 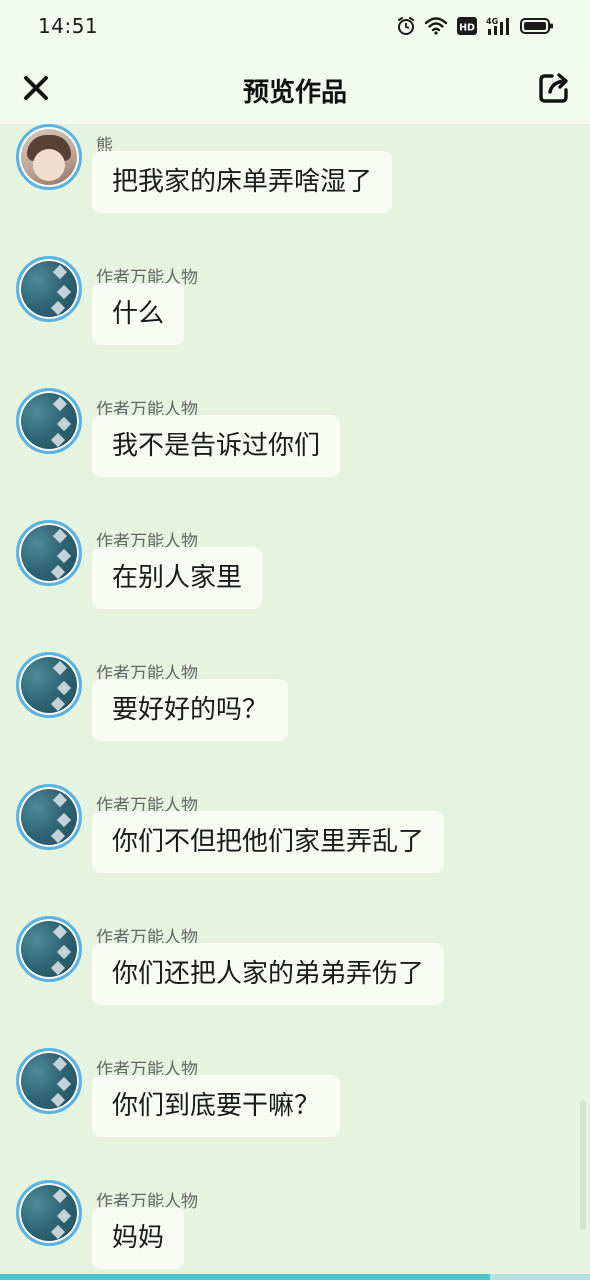 I want to click on chat-message: 作者万能人物 你们到底要干嘛？, so click(x=295, y=1108).